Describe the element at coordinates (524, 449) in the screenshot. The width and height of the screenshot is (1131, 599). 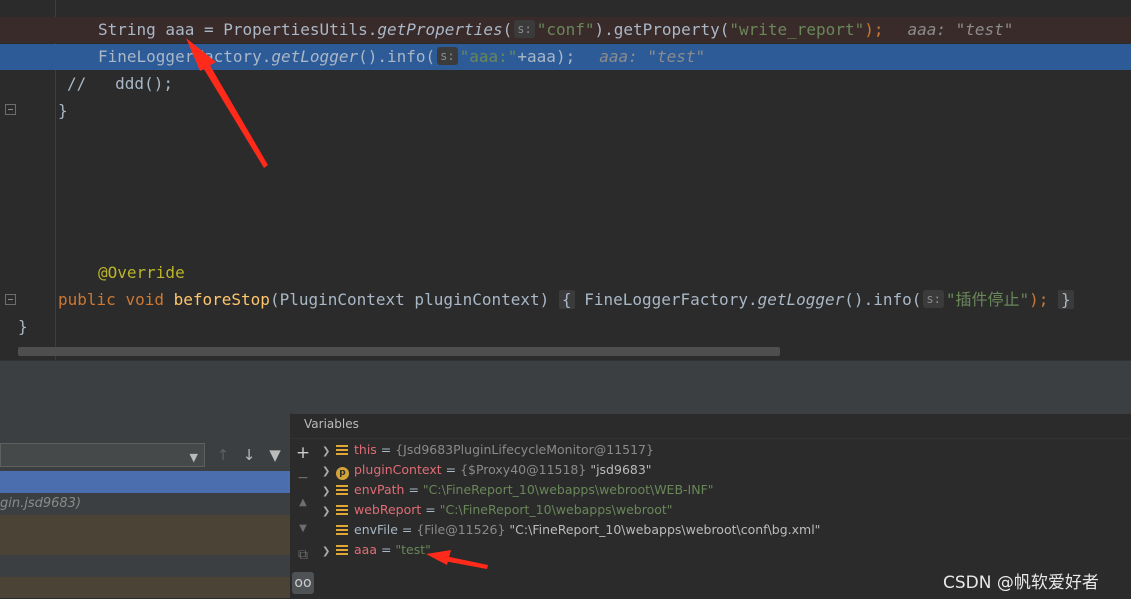
I see `variable-type: {Jsd9683PluginLifecycleMonitor@11517}` at that location.